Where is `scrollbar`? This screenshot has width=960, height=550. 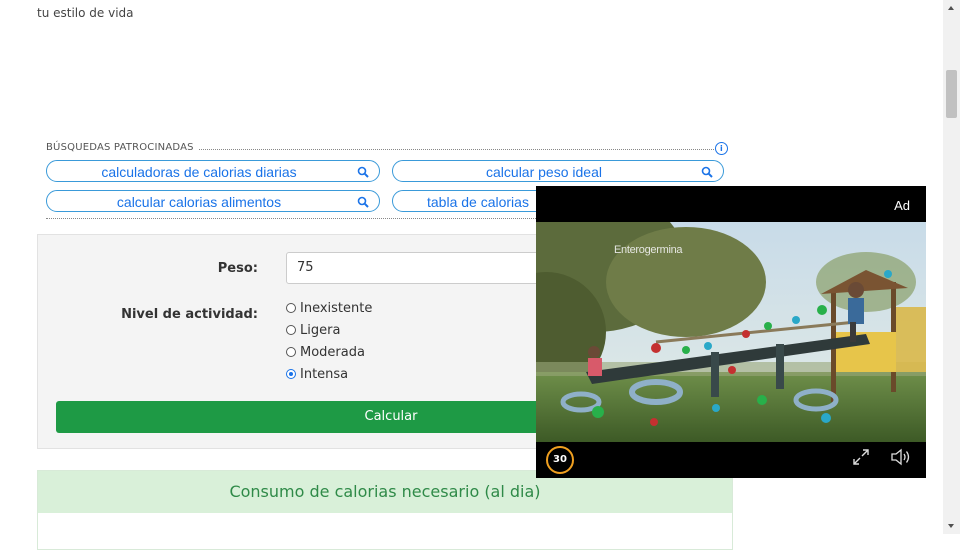 scrollbar is located at coordinates (951, 267).